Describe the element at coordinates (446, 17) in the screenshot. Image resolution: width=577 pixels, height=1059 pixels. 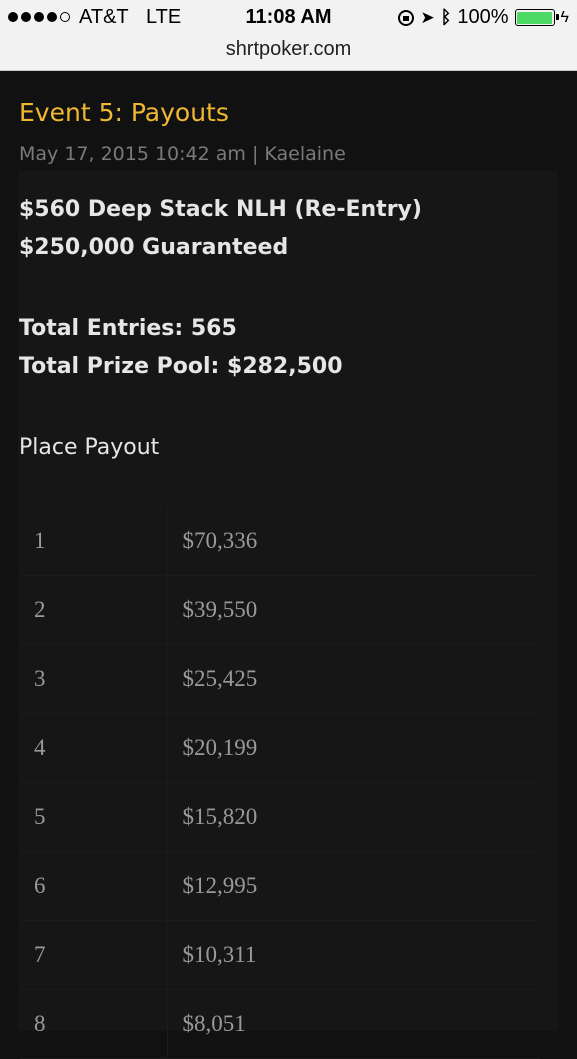
I see `bluetooth-icon: ᛒ` at that location.